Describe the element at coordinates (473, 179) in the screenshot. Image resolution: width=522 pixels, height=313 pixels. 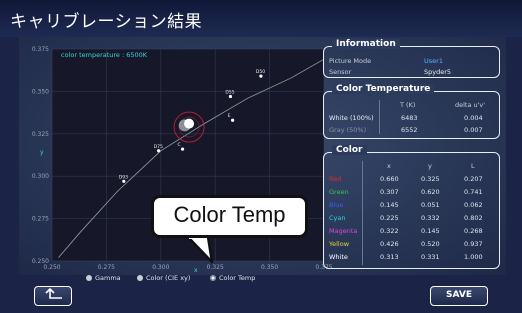
I see `color-row-l: 0.207` at that location.